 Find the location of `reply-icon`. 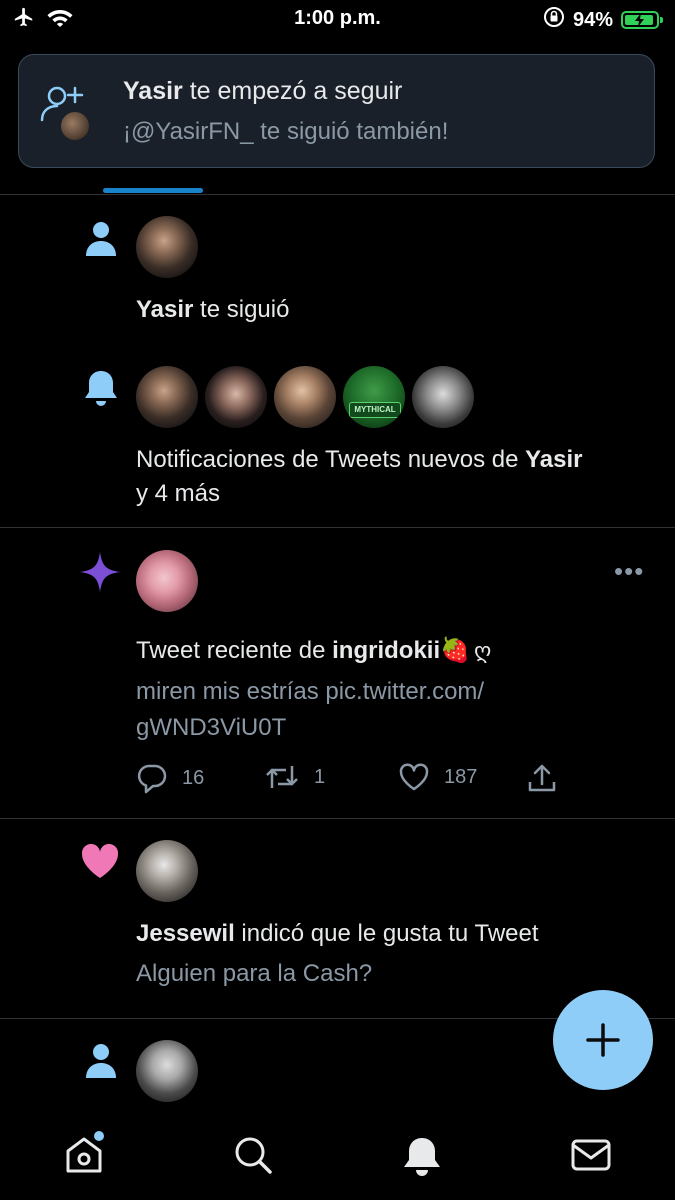

reply-icon is located at coordinates (152, 779).